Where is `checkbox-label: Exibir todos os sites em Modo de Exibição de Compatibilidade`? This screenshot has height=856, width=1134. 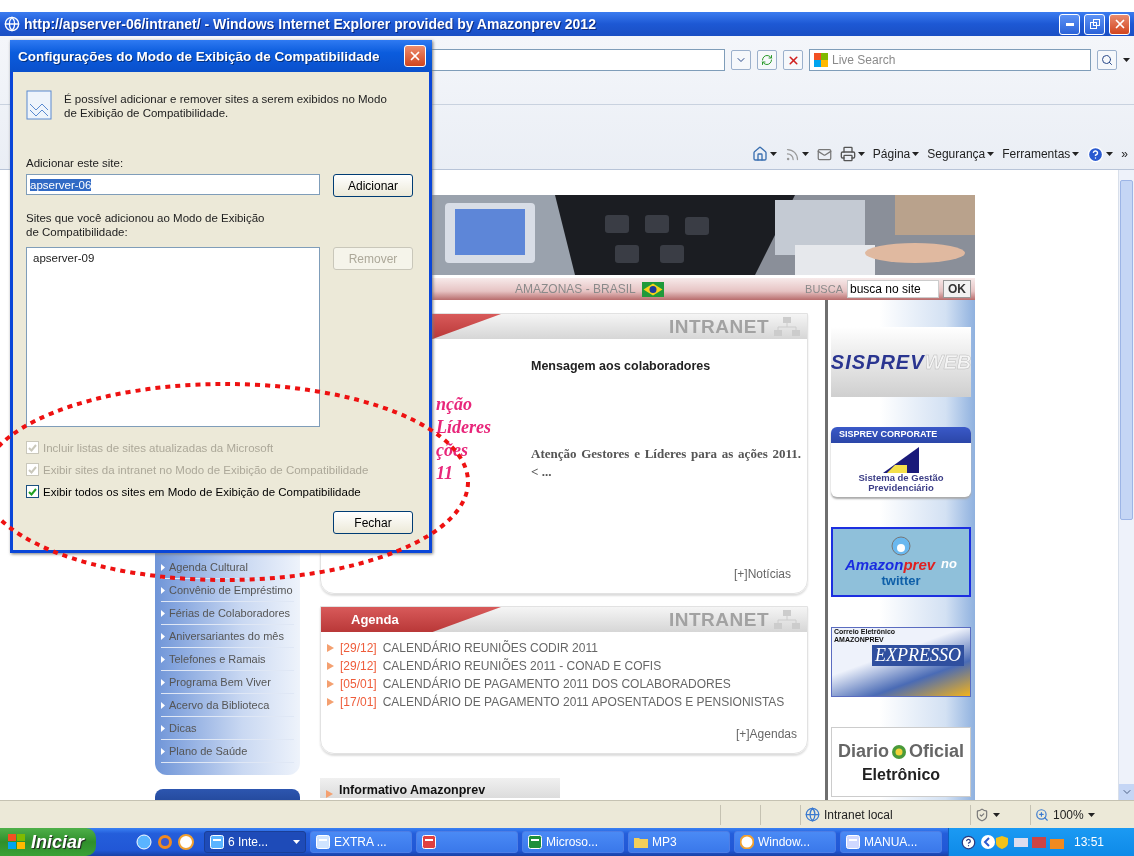 checkbox-label: Exibir todos os sites em Modo de Exibição de Compatibilidade is located at coordinates (219, 491).